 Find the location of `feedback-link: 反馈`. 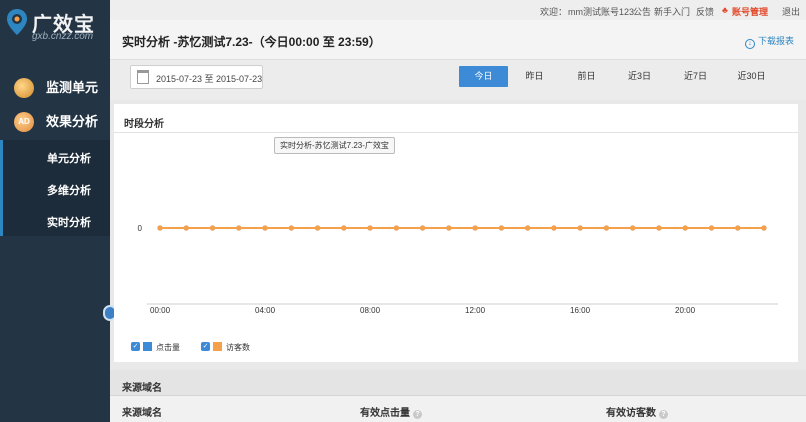

feedback-link: 反馈 is located at coordinates (705, 11).